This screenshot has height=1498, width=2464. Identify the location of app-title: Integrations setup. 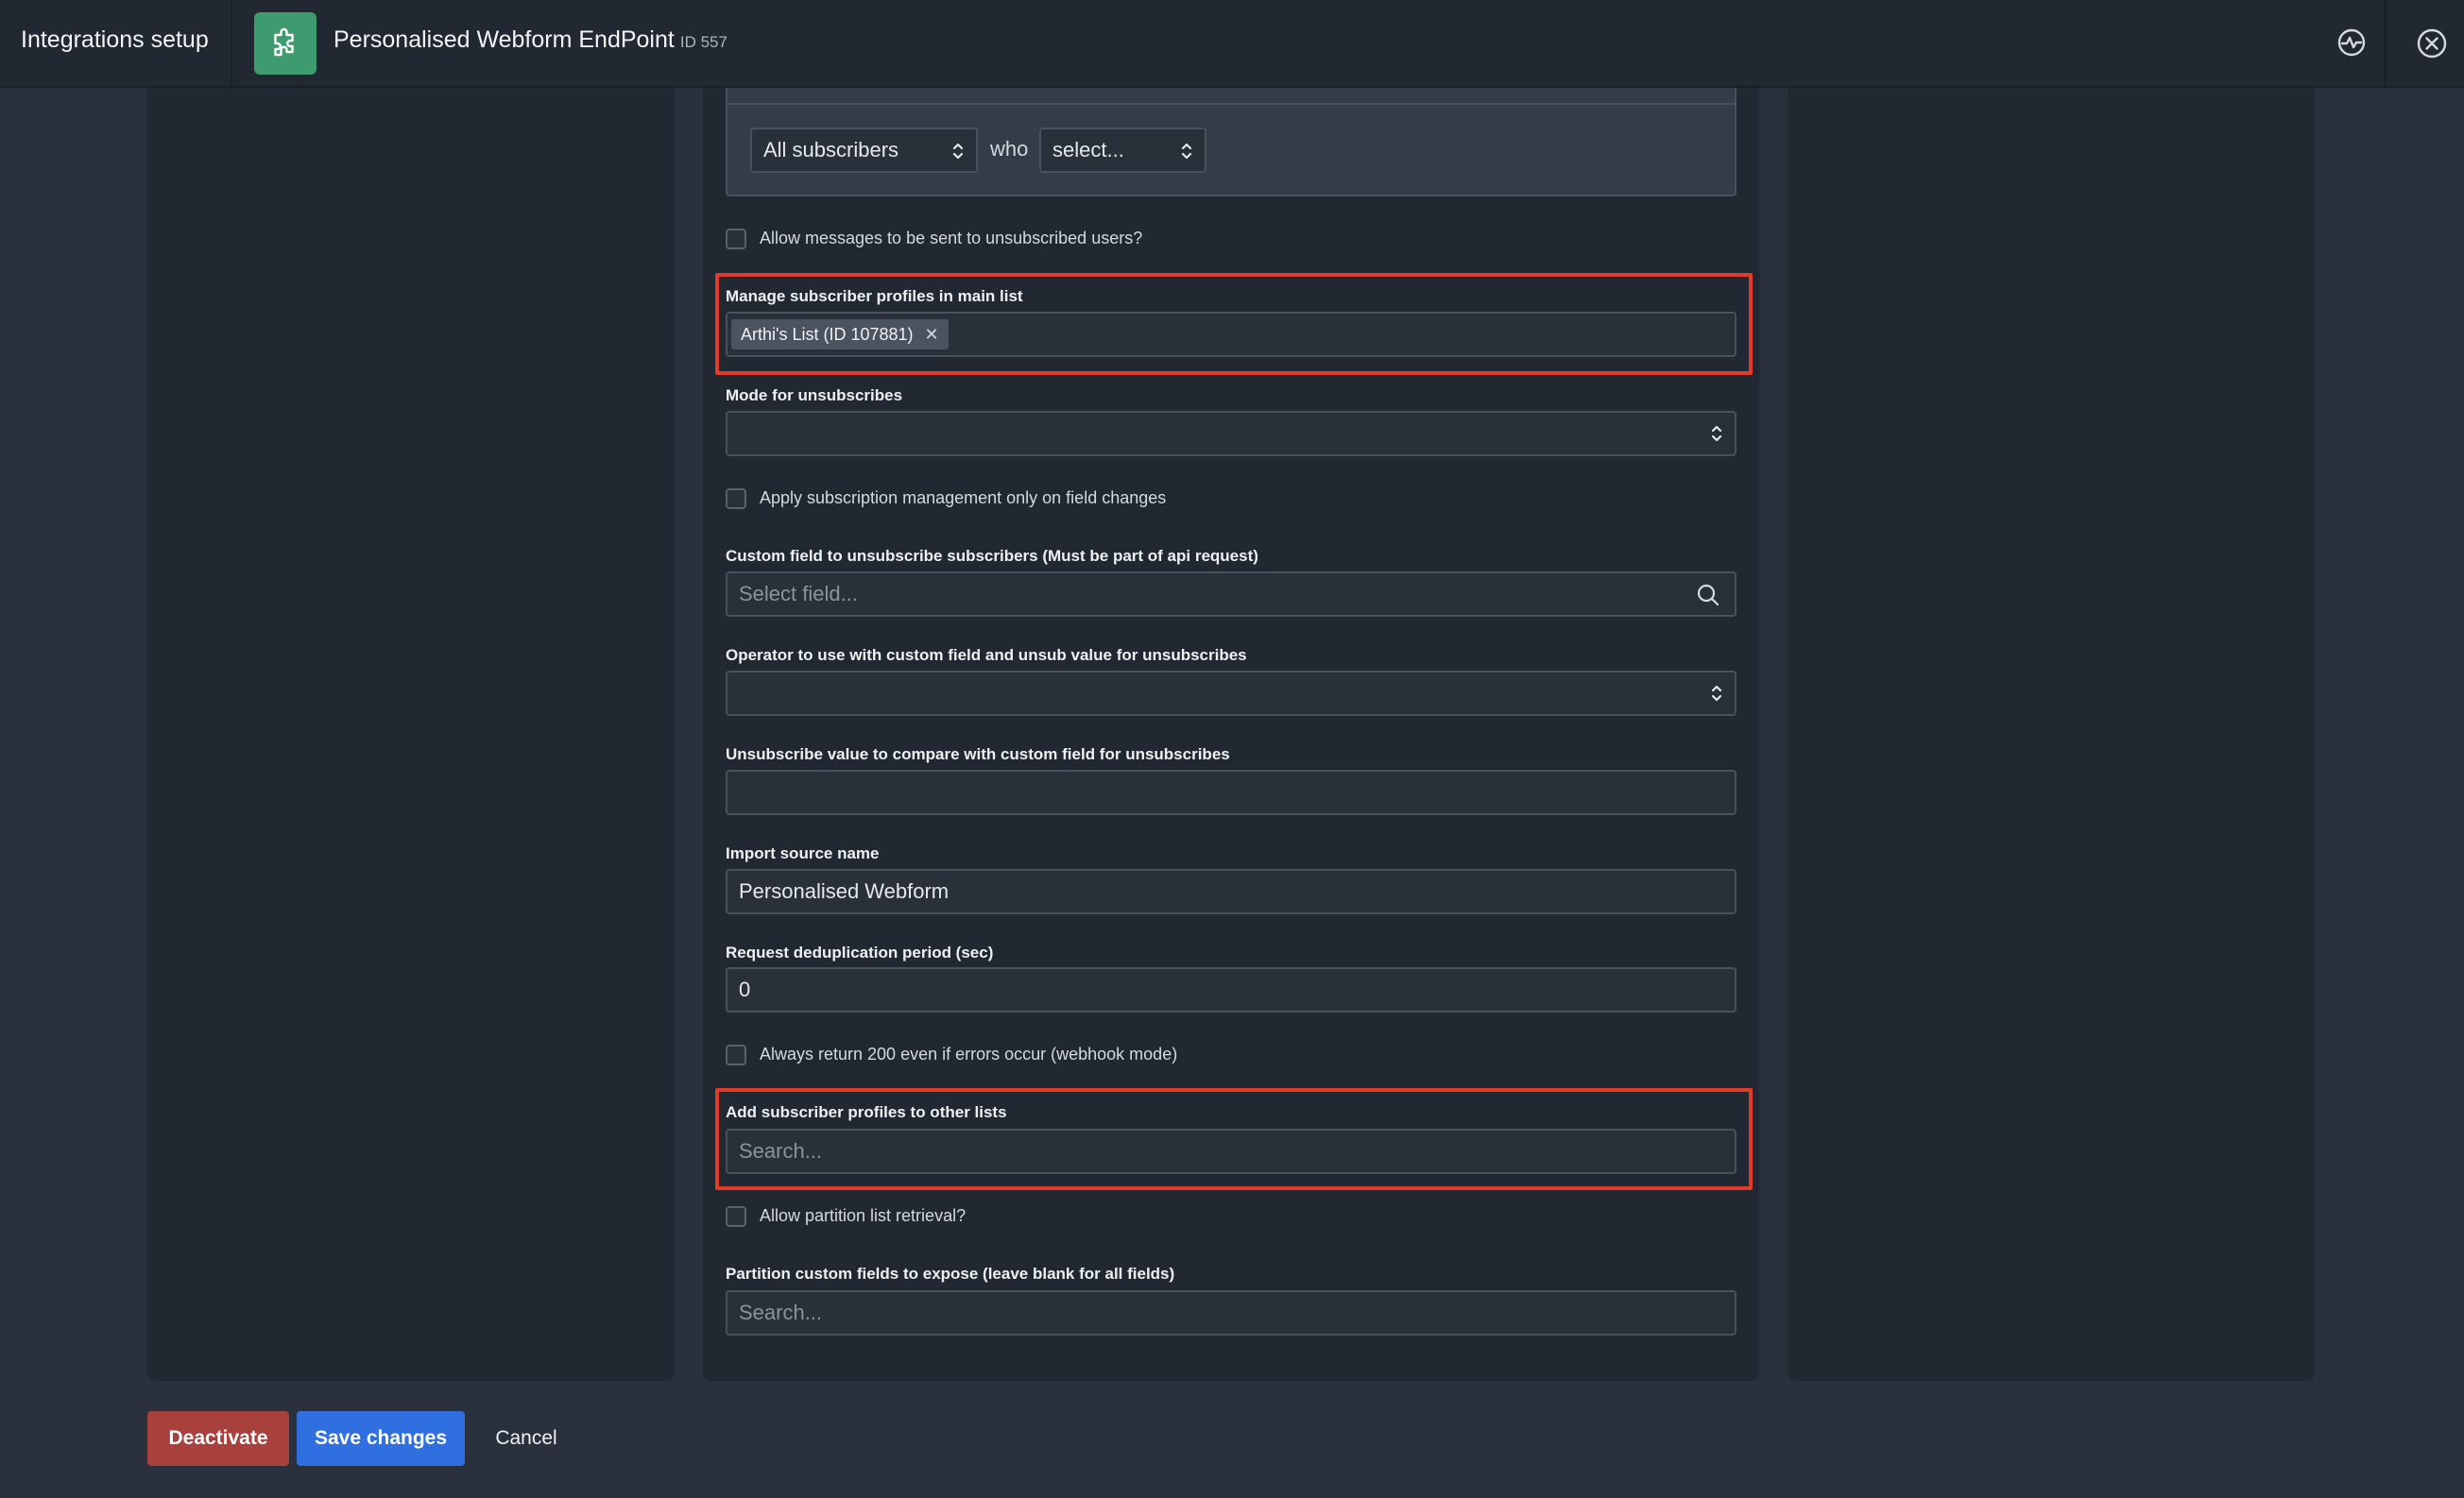
(115, 39).